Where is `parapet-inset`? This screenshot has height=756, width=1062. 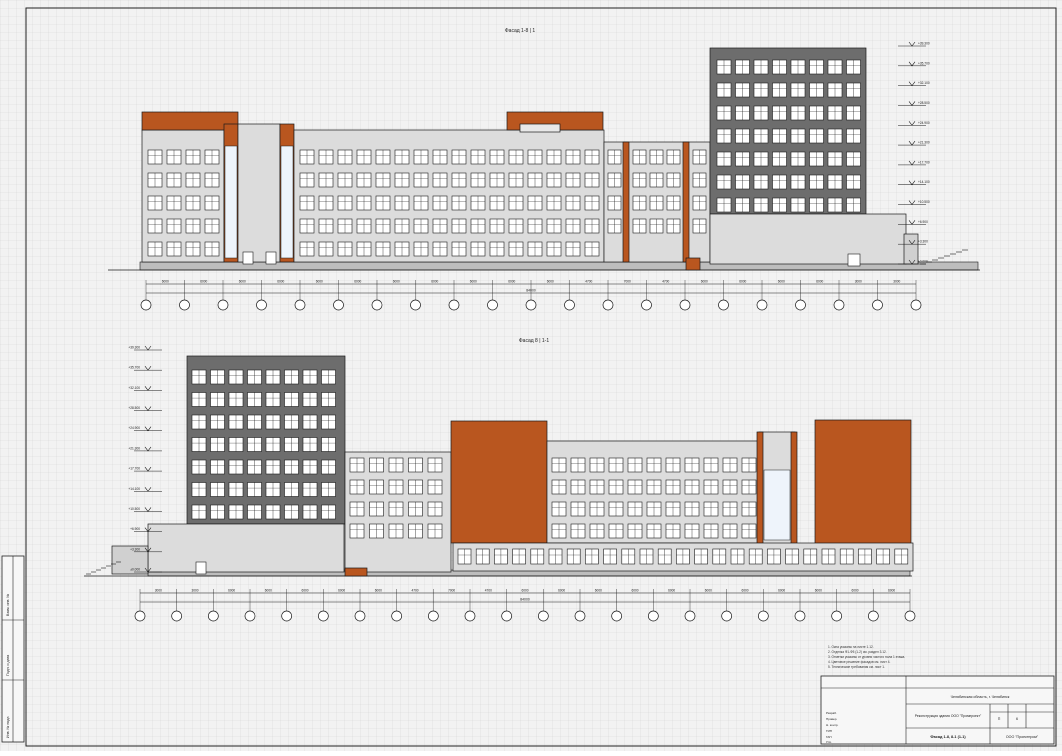
parapet-inset is located at coordinates (540, 128).